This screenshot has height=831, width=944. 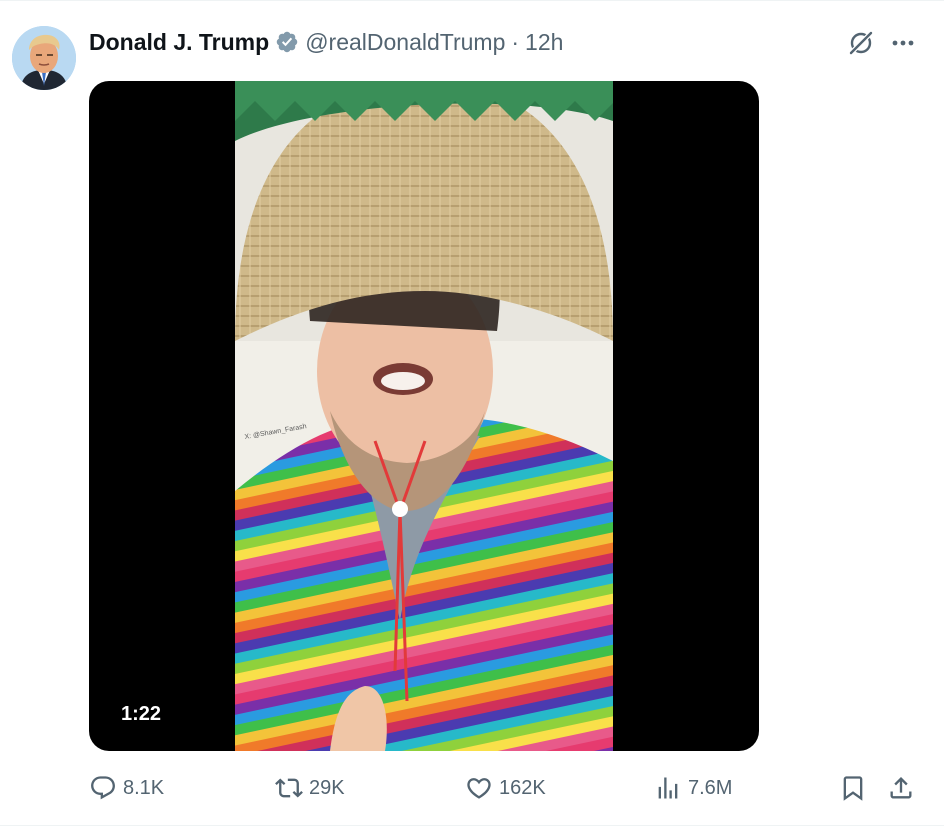 I want to click on more-button, so click(x=903, y=43).